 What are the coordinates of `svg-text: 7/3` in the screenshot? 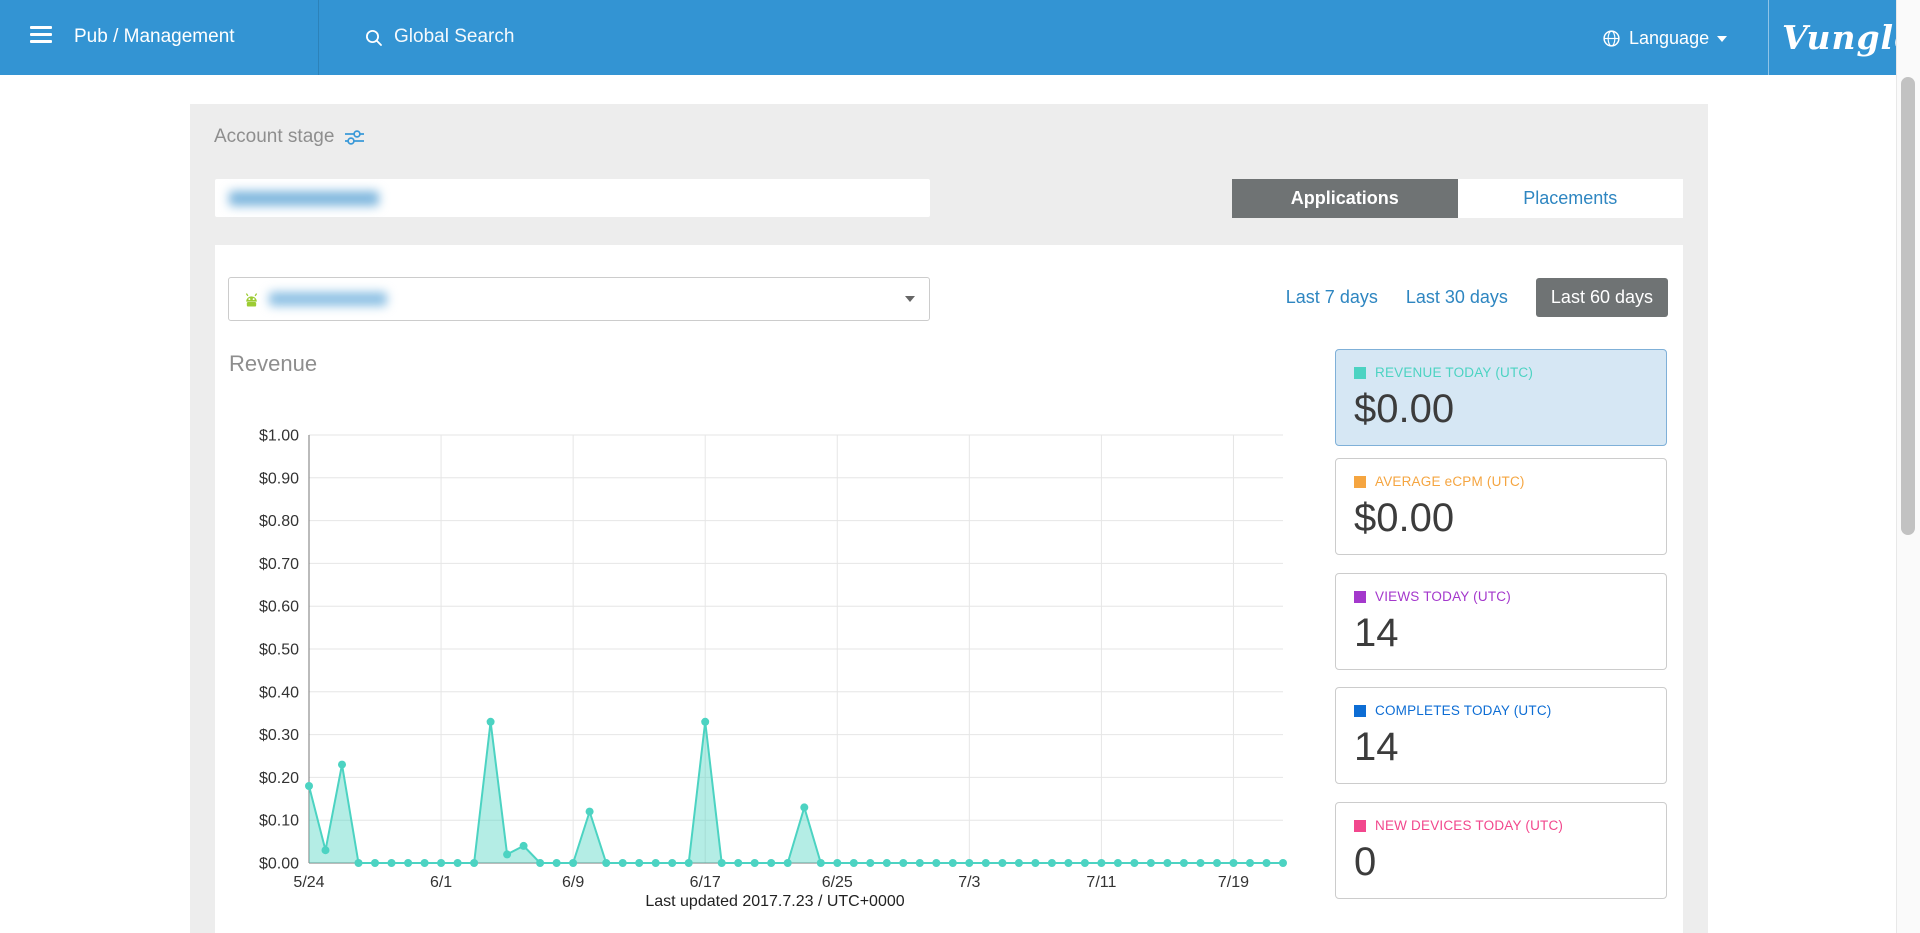 It's located at (969, 882).